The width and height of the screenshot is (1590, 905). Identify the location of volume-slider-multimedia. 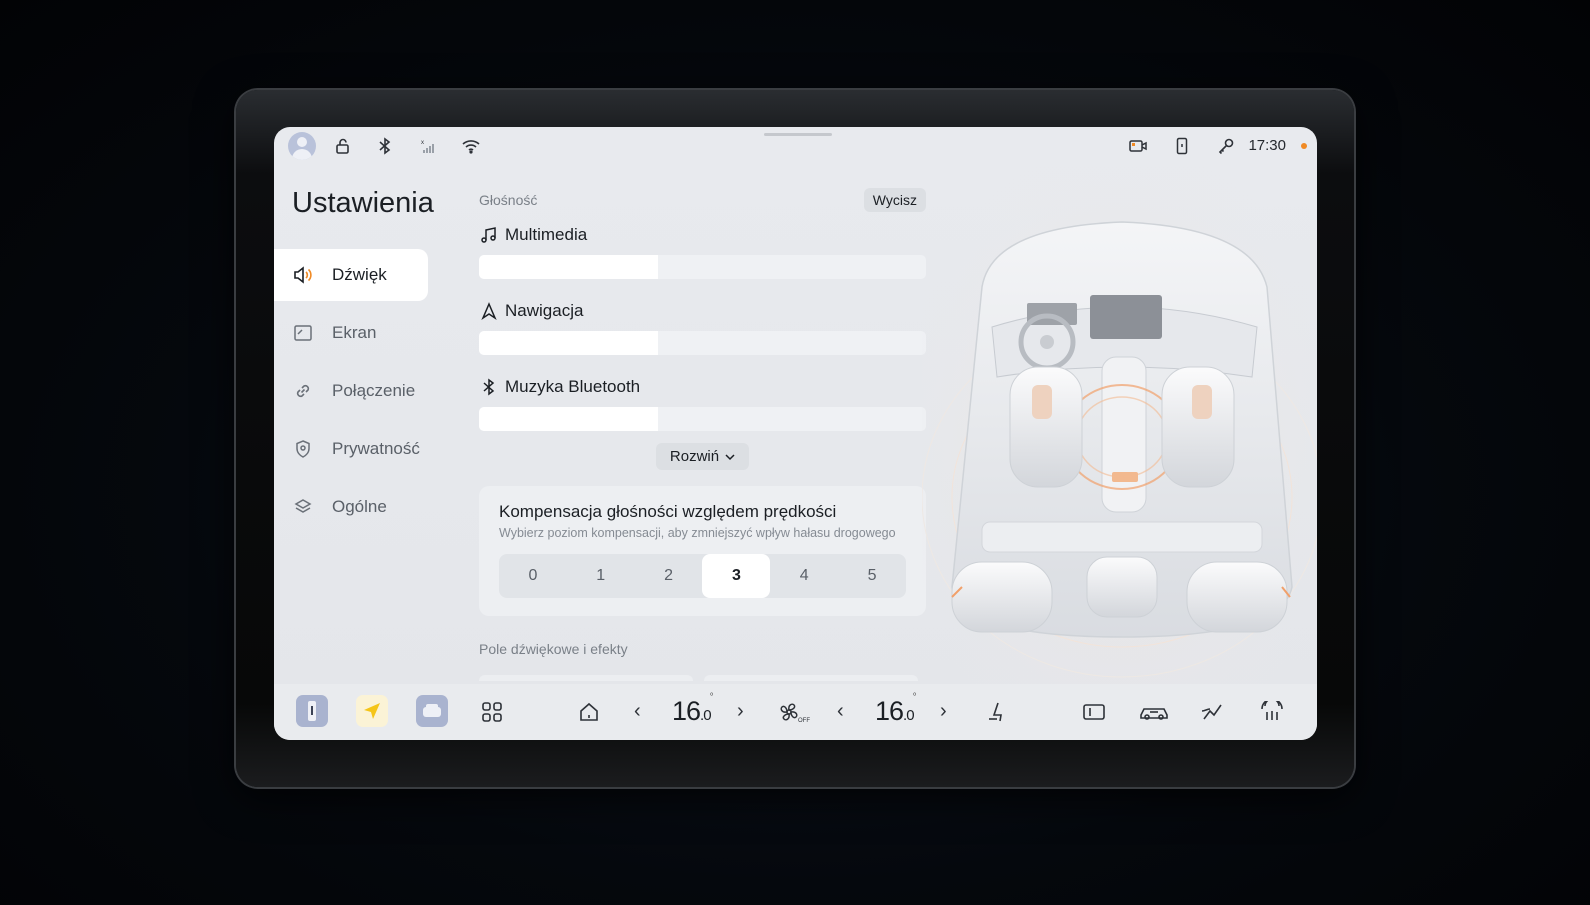
(702, 267).